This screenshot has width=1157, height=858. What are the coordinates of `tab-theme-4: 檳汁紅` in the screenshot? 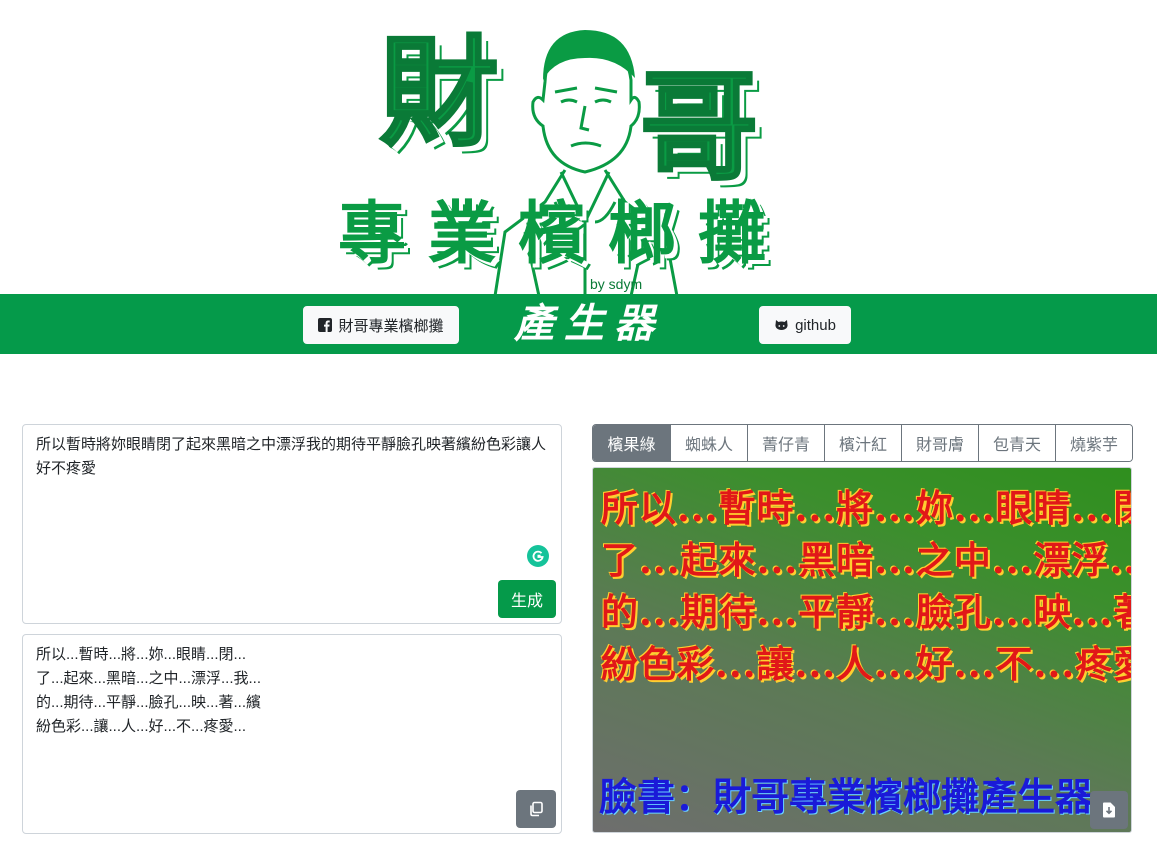 It's located at (862, 443).